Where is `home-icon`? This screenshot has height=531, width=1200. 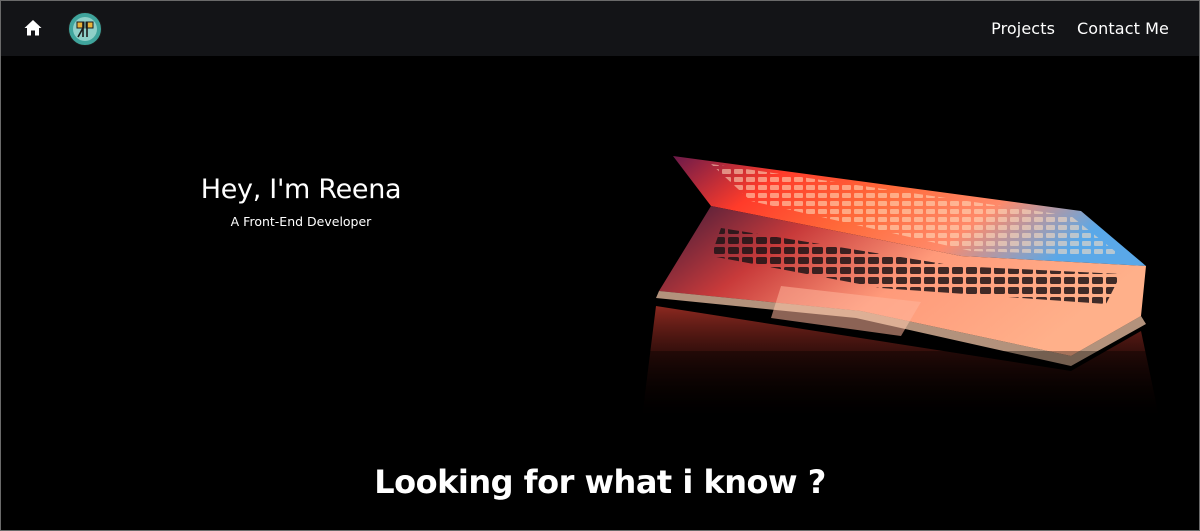
home-icon is located at coordinates (33, 28).